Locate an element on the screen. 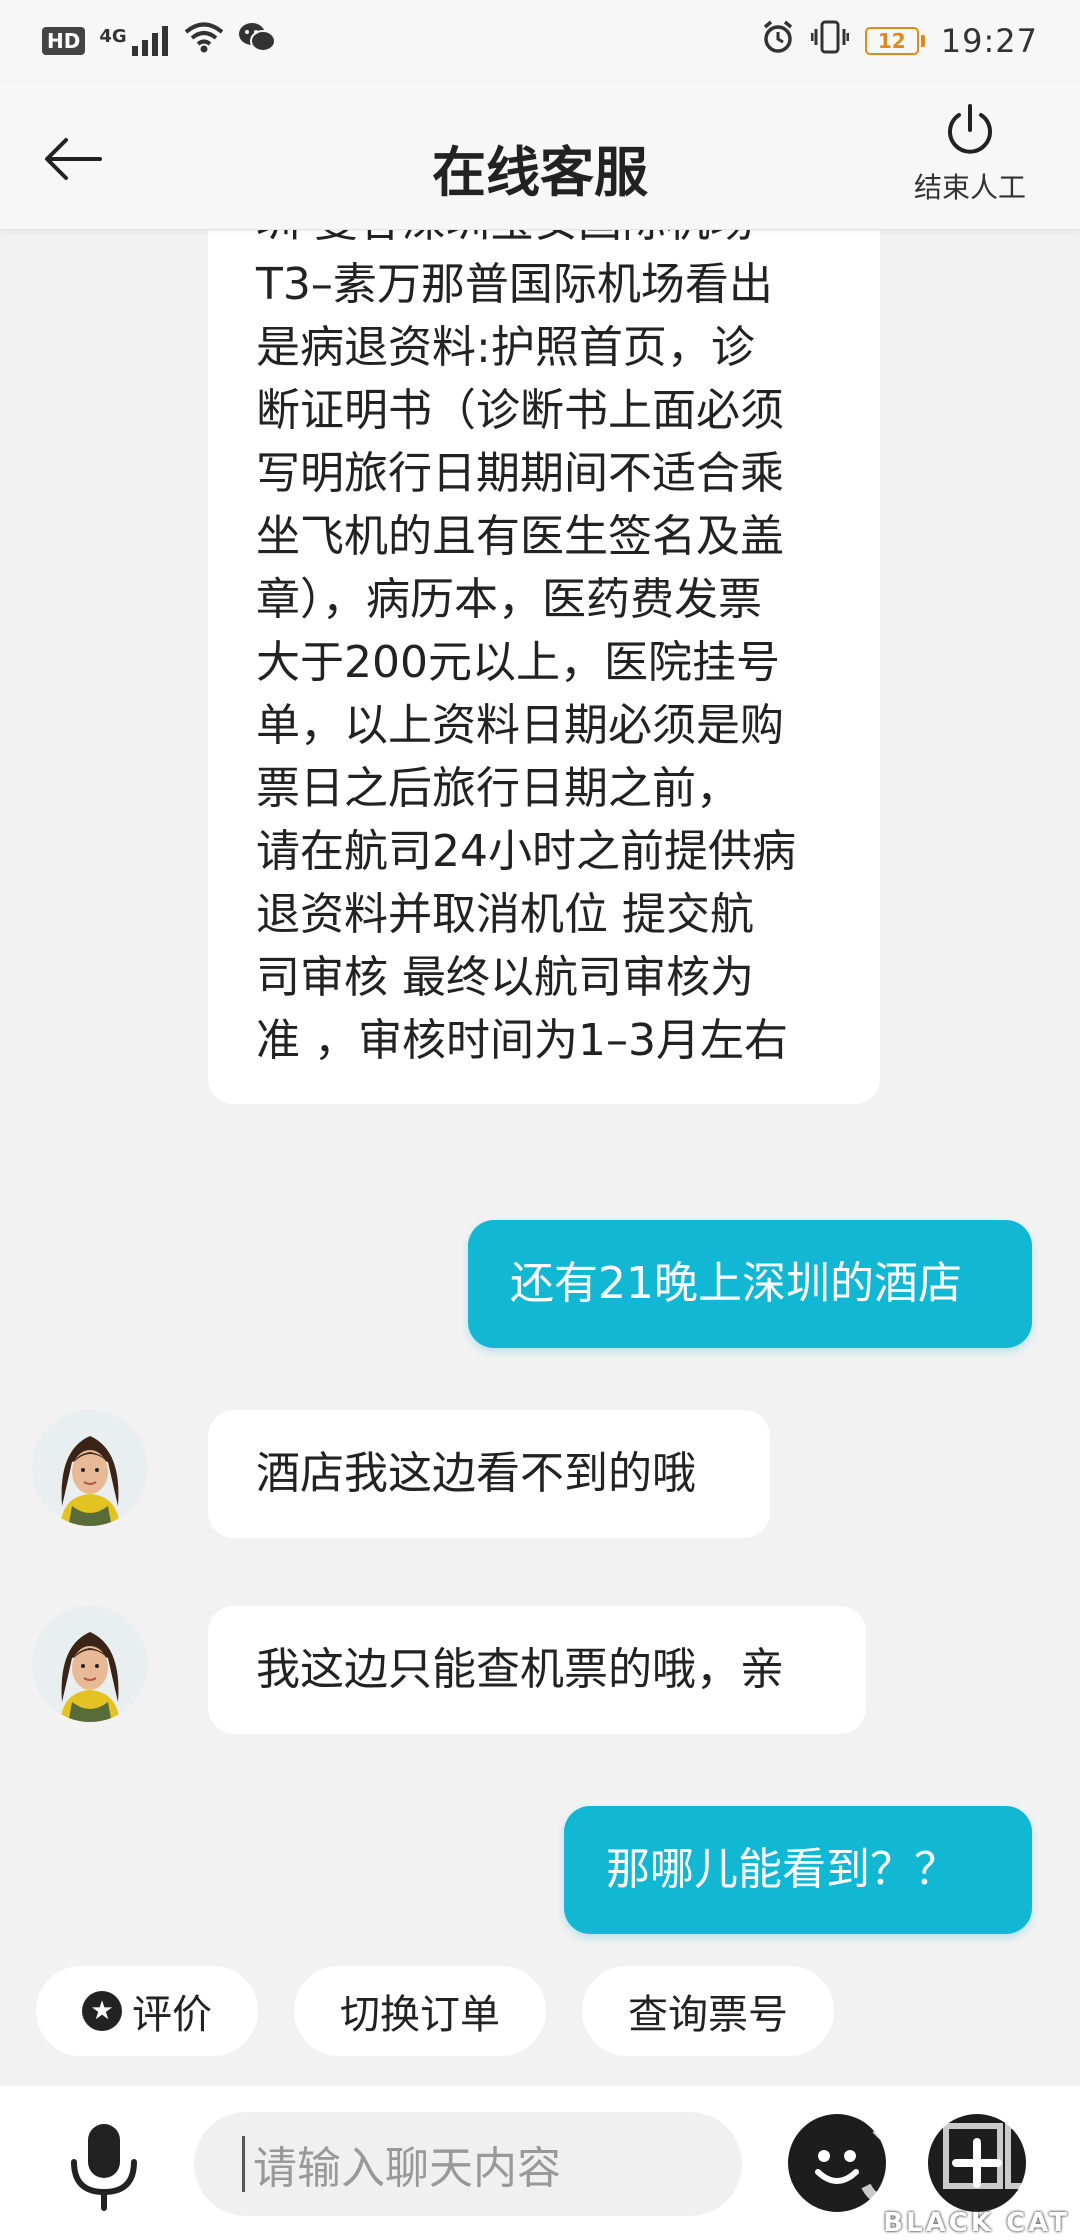  user-message-bubble: 那哪儿能看到？？ is located at coordinates (798, 1870).